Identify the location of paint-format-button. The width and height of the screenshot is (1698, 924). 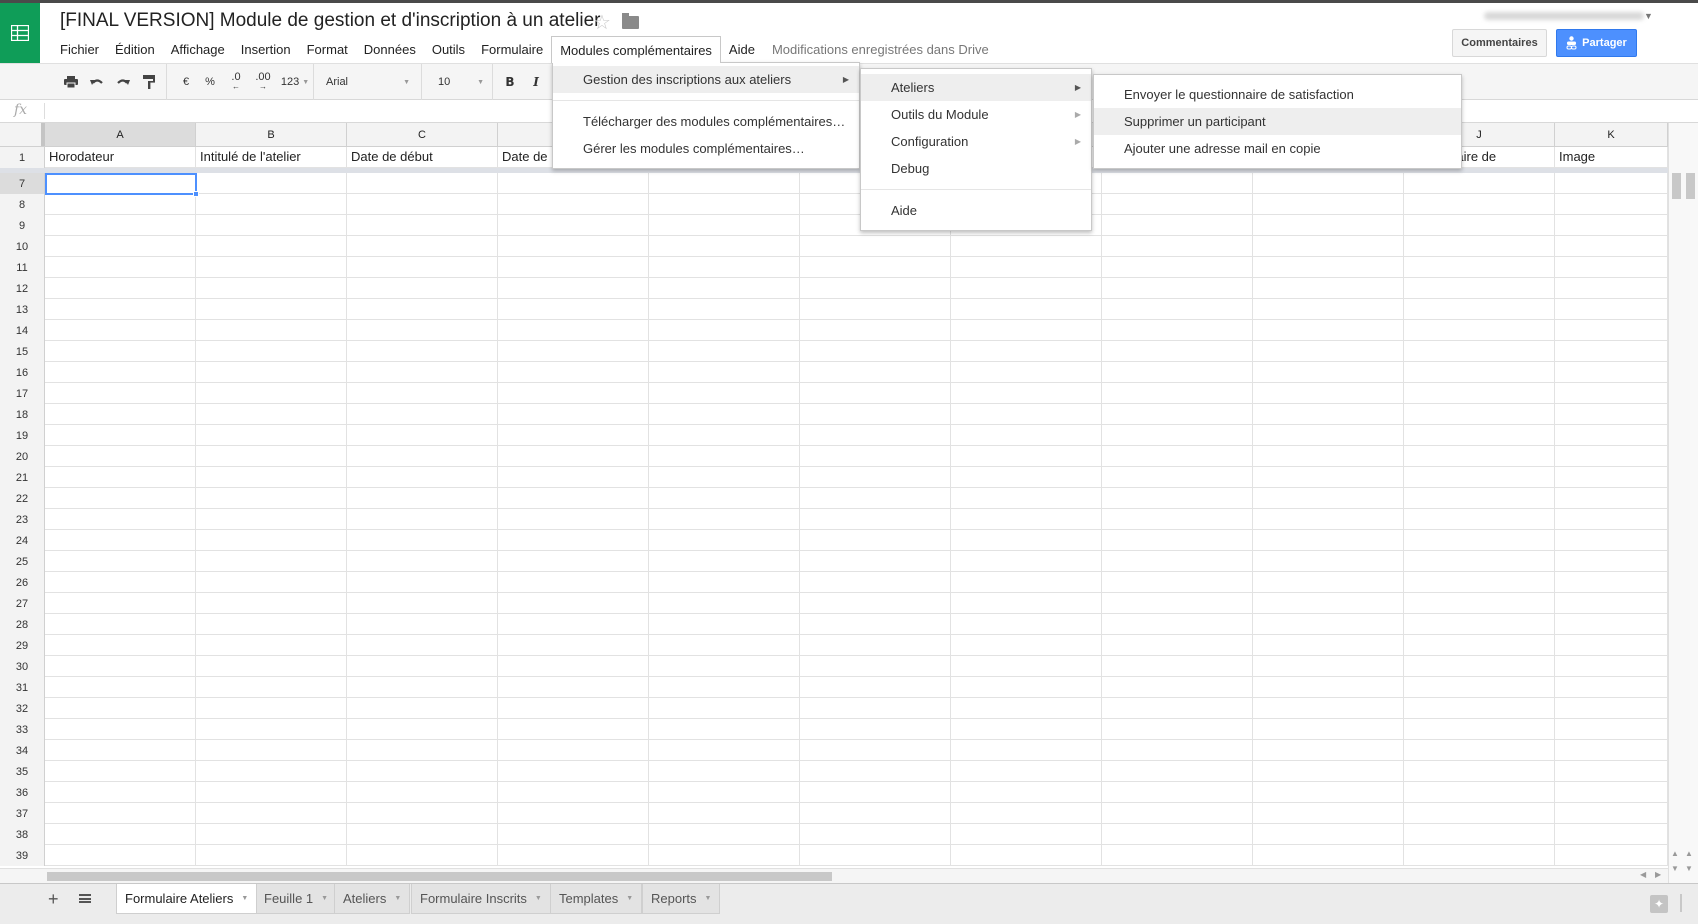
(149, 82).